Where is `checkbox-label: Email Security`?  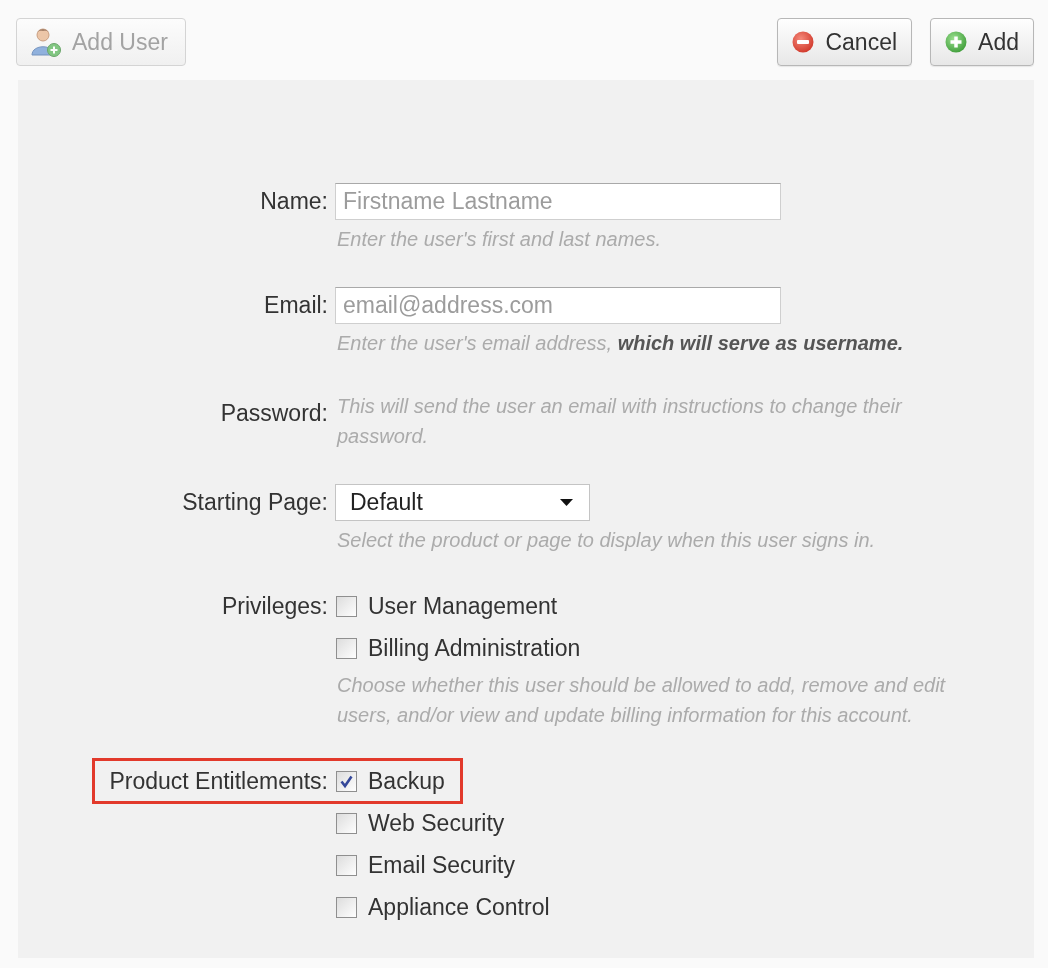
checkbox-label: Email Security is located at coordinates (441, 865).